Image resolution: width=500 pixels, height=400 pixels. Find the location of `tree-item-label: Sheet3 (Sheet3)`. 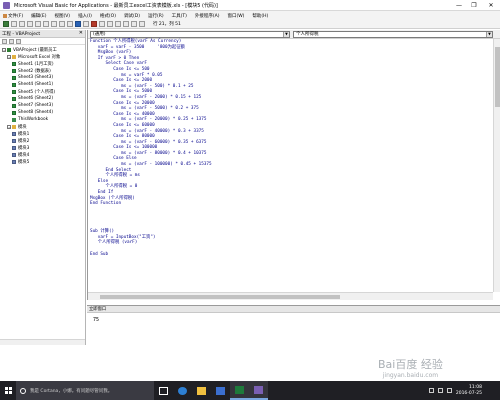

tree-item-label: Sheet3 (Sheet3) is located at coordinates (36, 77).